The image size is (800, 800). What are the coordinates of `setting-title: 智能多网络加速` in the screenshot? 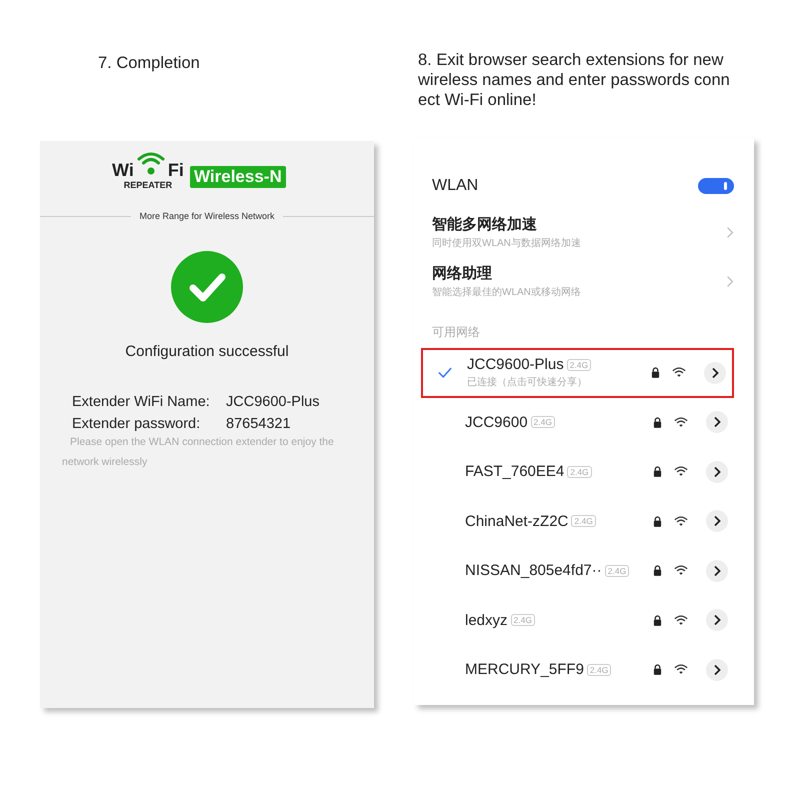 It's located at (579, 224).